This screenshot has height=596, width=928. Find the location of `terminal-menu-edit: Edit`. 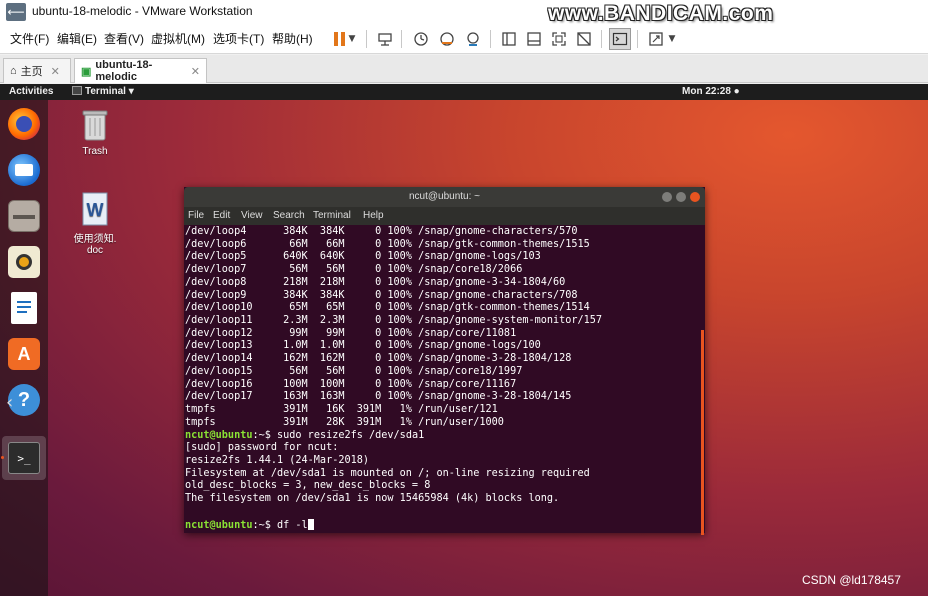

terminal-menu-edit: Edit is located at coordinates (221, 215).